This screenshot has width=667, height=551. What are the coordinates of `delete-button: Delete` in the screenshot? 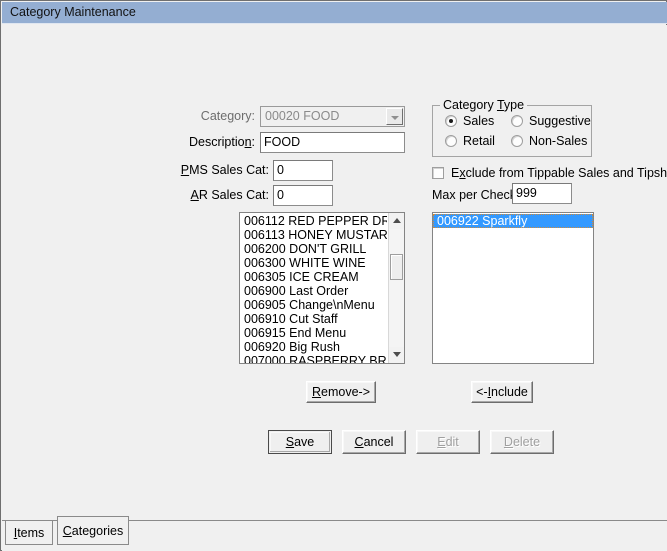 It's located at (522, 442).